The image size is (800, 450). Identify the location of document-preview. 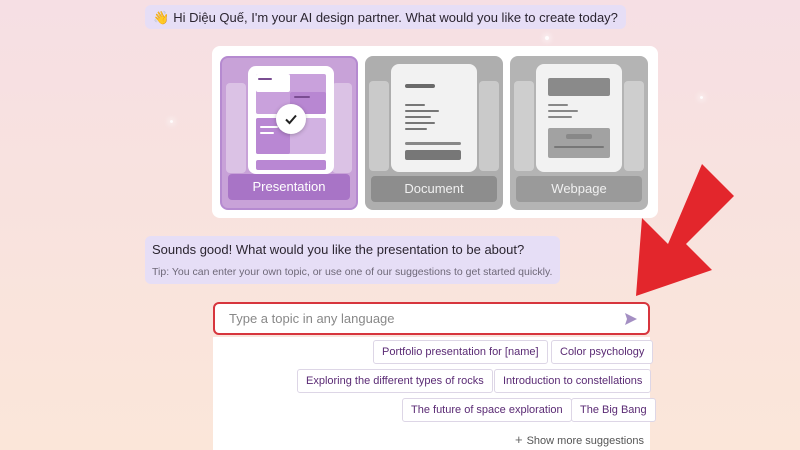
(434, 118).